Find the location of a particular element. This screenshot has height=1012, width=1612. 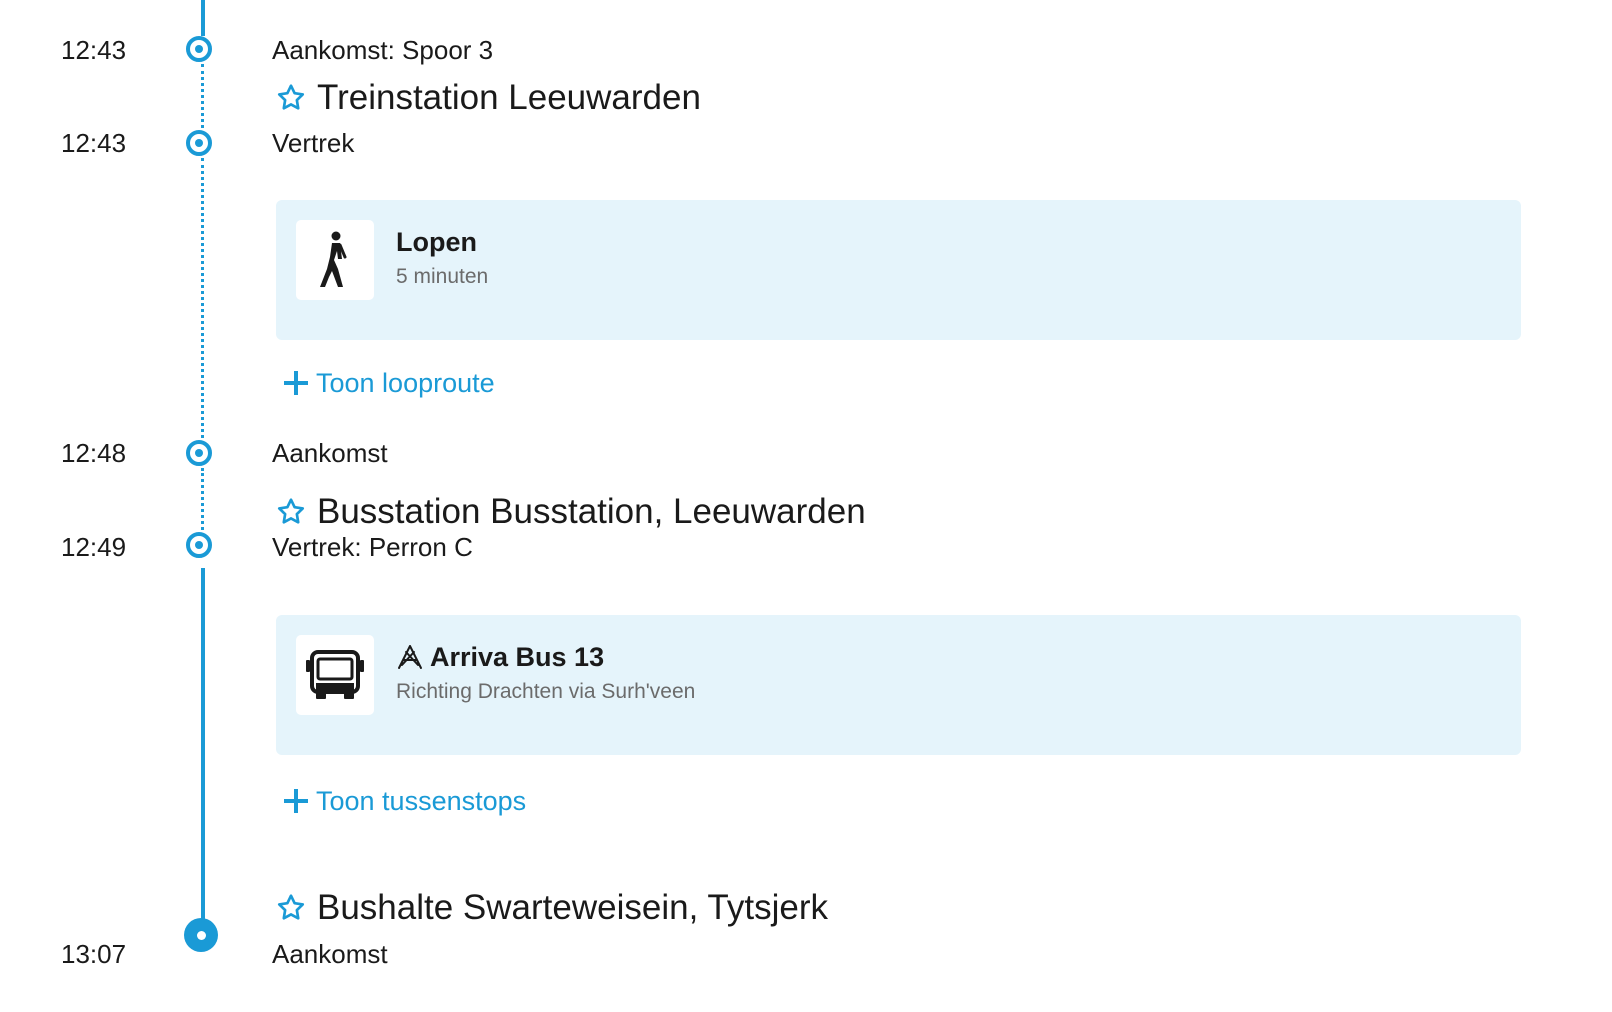

station-name: Bushalte Swarteweisein, Tytsjerk is located at coordinates (572, 907).